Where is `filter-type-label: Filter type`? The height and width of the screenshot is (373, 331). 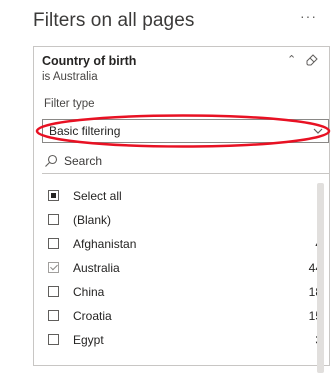 filter-type-label: Filter type is located at coordinates (69, 104).